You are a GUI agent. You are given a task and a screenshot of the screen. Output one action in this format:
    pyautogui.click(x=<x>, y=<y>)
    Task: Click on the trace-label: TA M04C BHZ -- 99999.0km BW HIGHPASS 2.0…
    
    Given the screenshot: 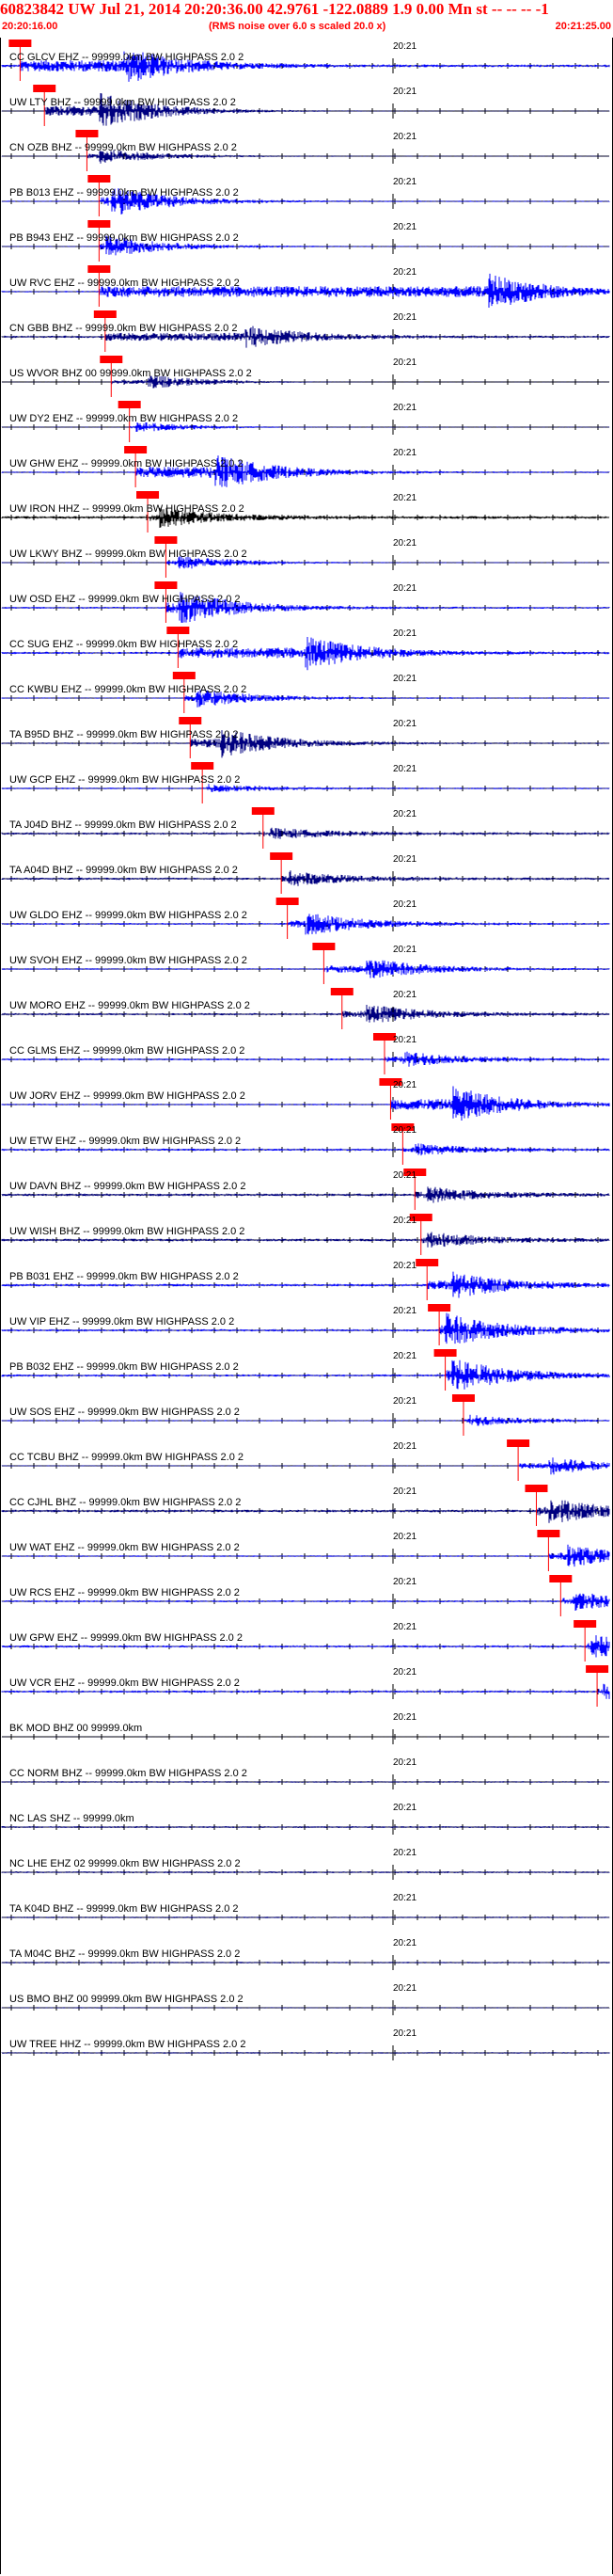 What is the action you would take?
    pyautogui.click(x=125, y=1954)
    